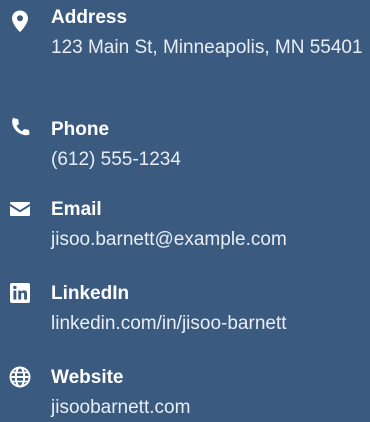  Describe the element at coordinates (207, 47) in the screenshot. I see `address-value: 123 Main St, Minneapolis, MN 55401` at that location.